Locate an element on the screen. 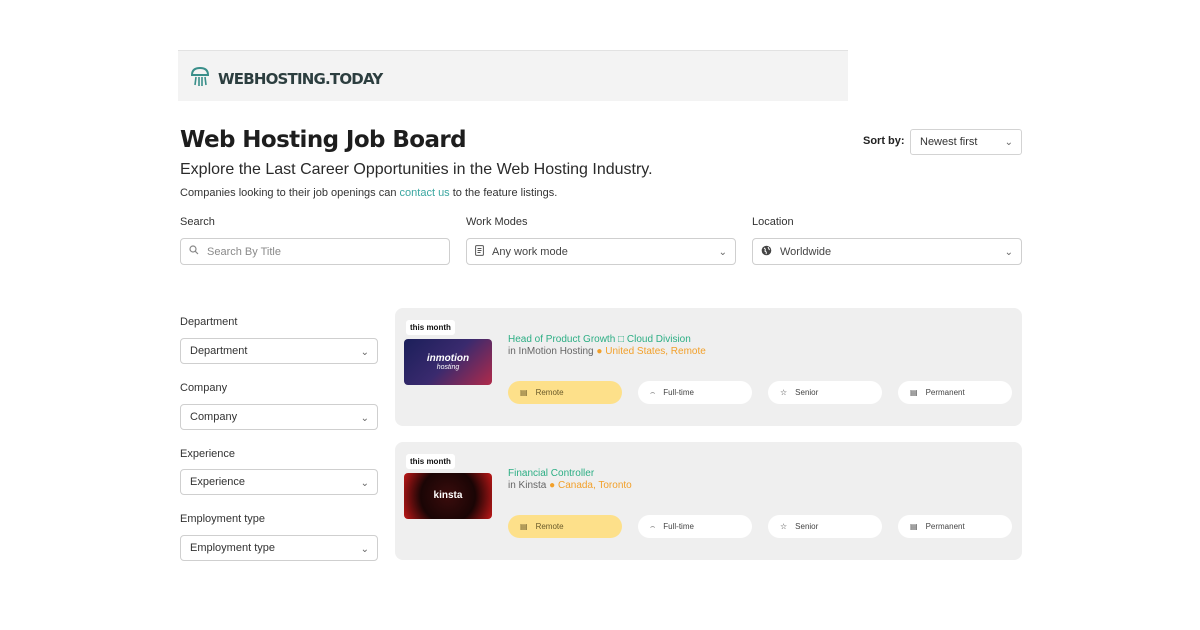 The height and width of the screenshot is (630, 1200). employment-type-select: Employment type ⌄ is located at coordinates (279, 548).